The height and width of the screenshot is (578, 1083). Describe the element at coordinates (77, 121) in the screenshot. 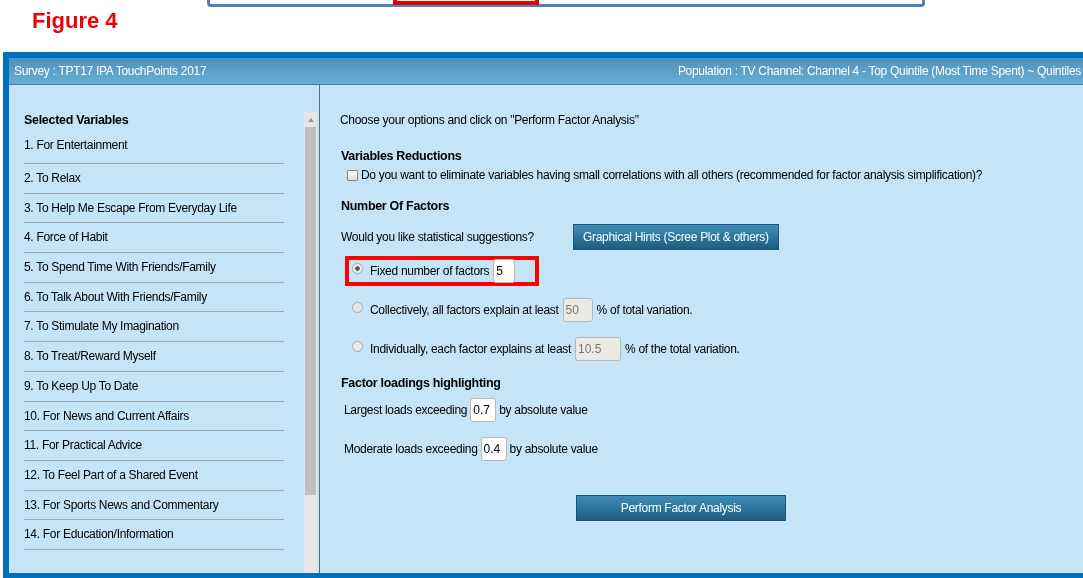

I see `sidebar-title: Selected Variables` at that location.